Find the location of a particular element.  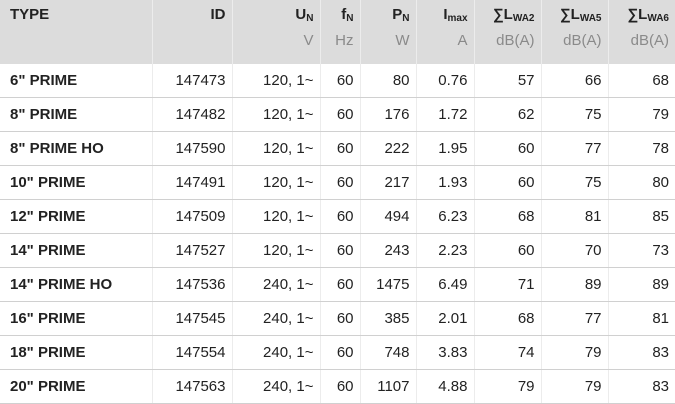

column-header-type: TYPE is located at coordinates (76, 32).